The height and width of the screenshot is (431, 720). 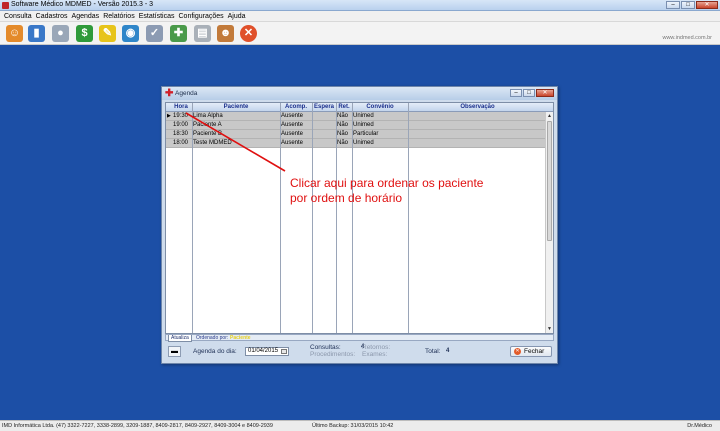 What do you see at coordinates (18, 16) in the screenshot?
I see `menu-consulta: Consulta` at bounding box center [18, 16].